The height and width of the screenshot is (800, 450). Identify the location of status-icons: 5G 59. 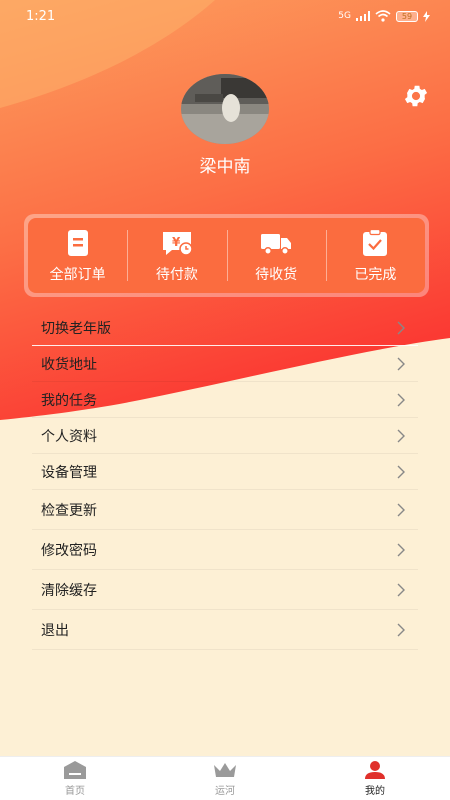
(384, 16).